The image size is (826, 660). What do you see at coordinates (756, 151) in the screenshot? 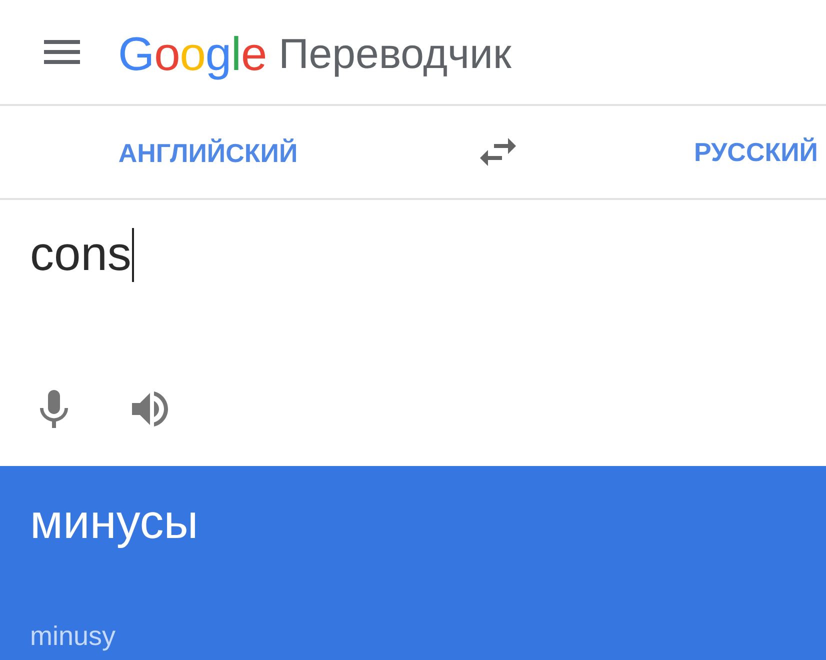
I see `target-language: РУССКИЙ` at bounding box center [756, 151].